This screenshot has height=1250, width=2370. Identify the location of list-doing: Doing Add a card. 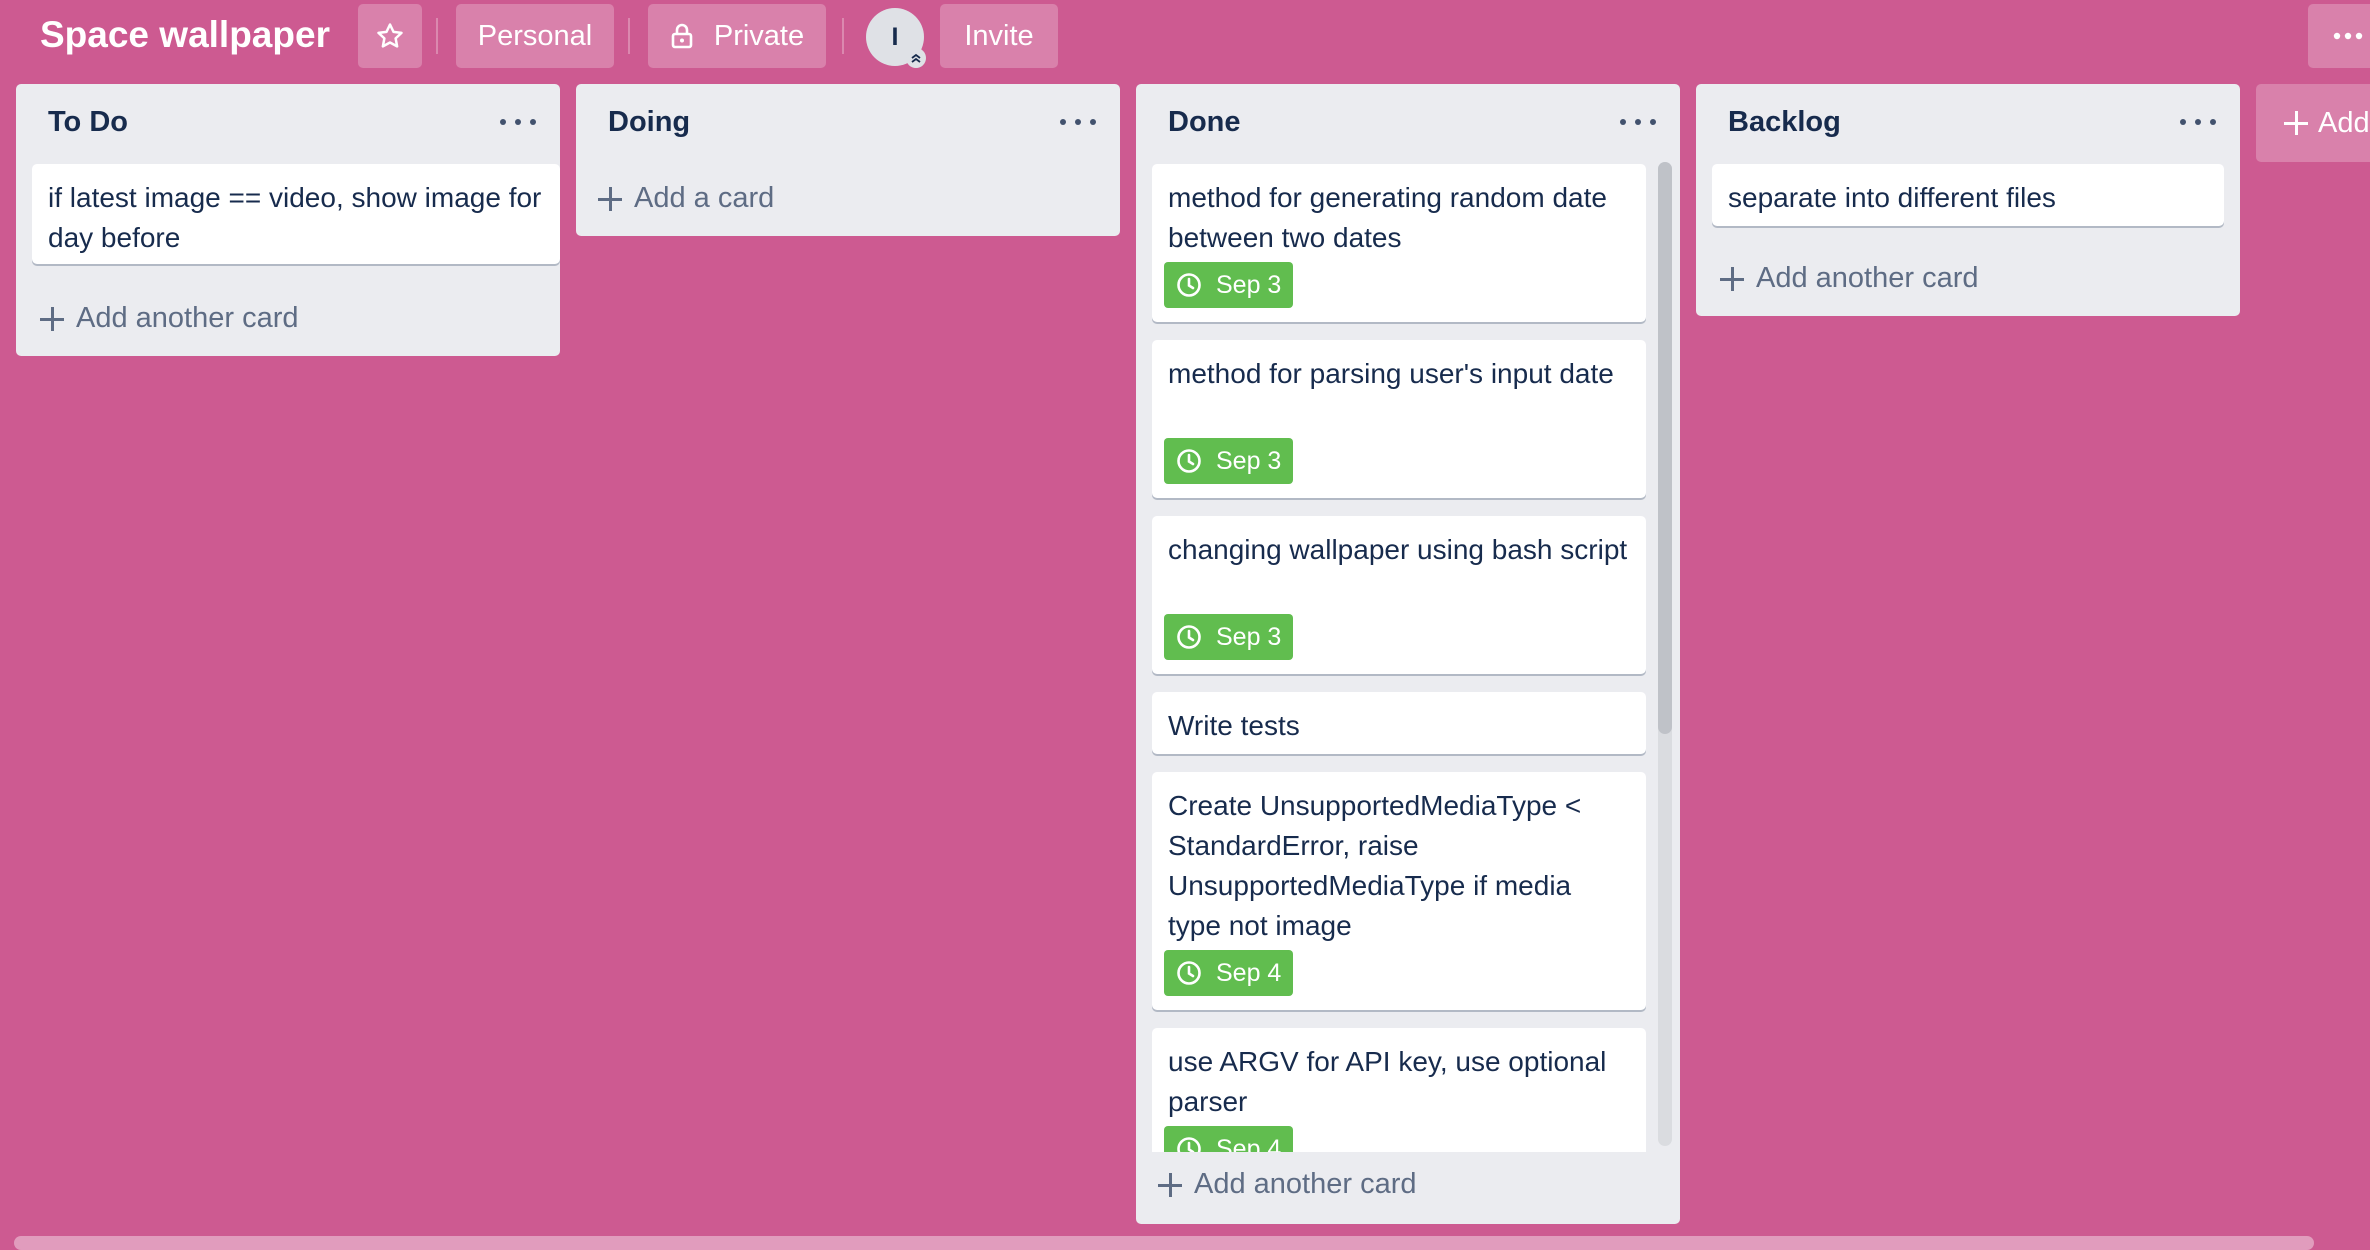
(848, 160).